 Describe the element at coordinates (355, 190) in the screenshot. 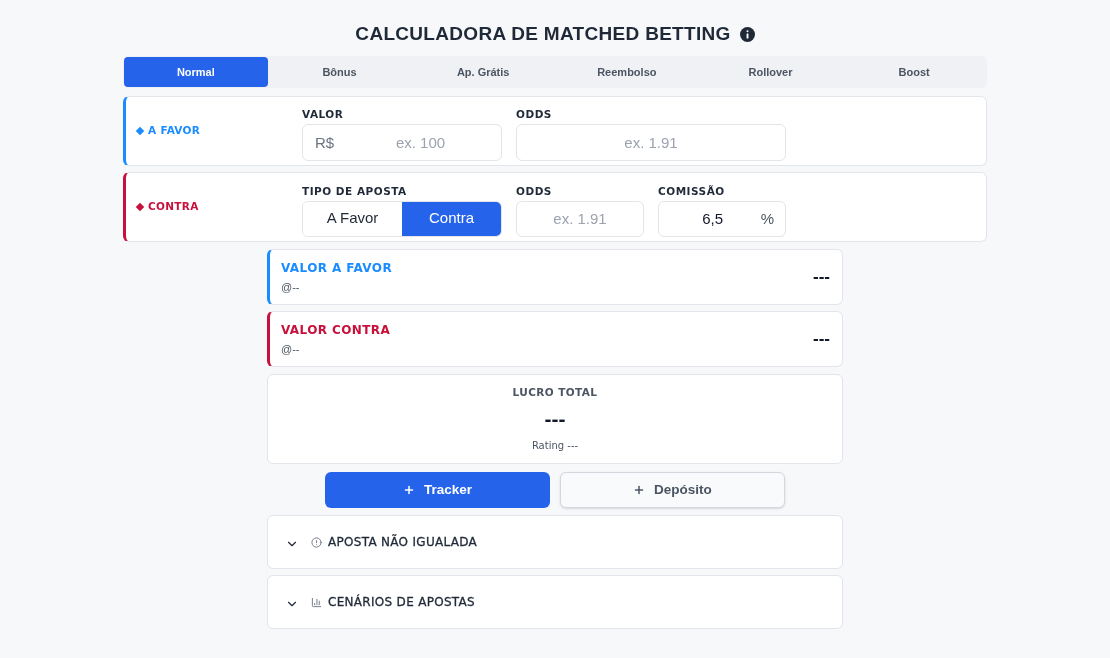

I see `field-label: TIPO DE APOSTA` at that location.